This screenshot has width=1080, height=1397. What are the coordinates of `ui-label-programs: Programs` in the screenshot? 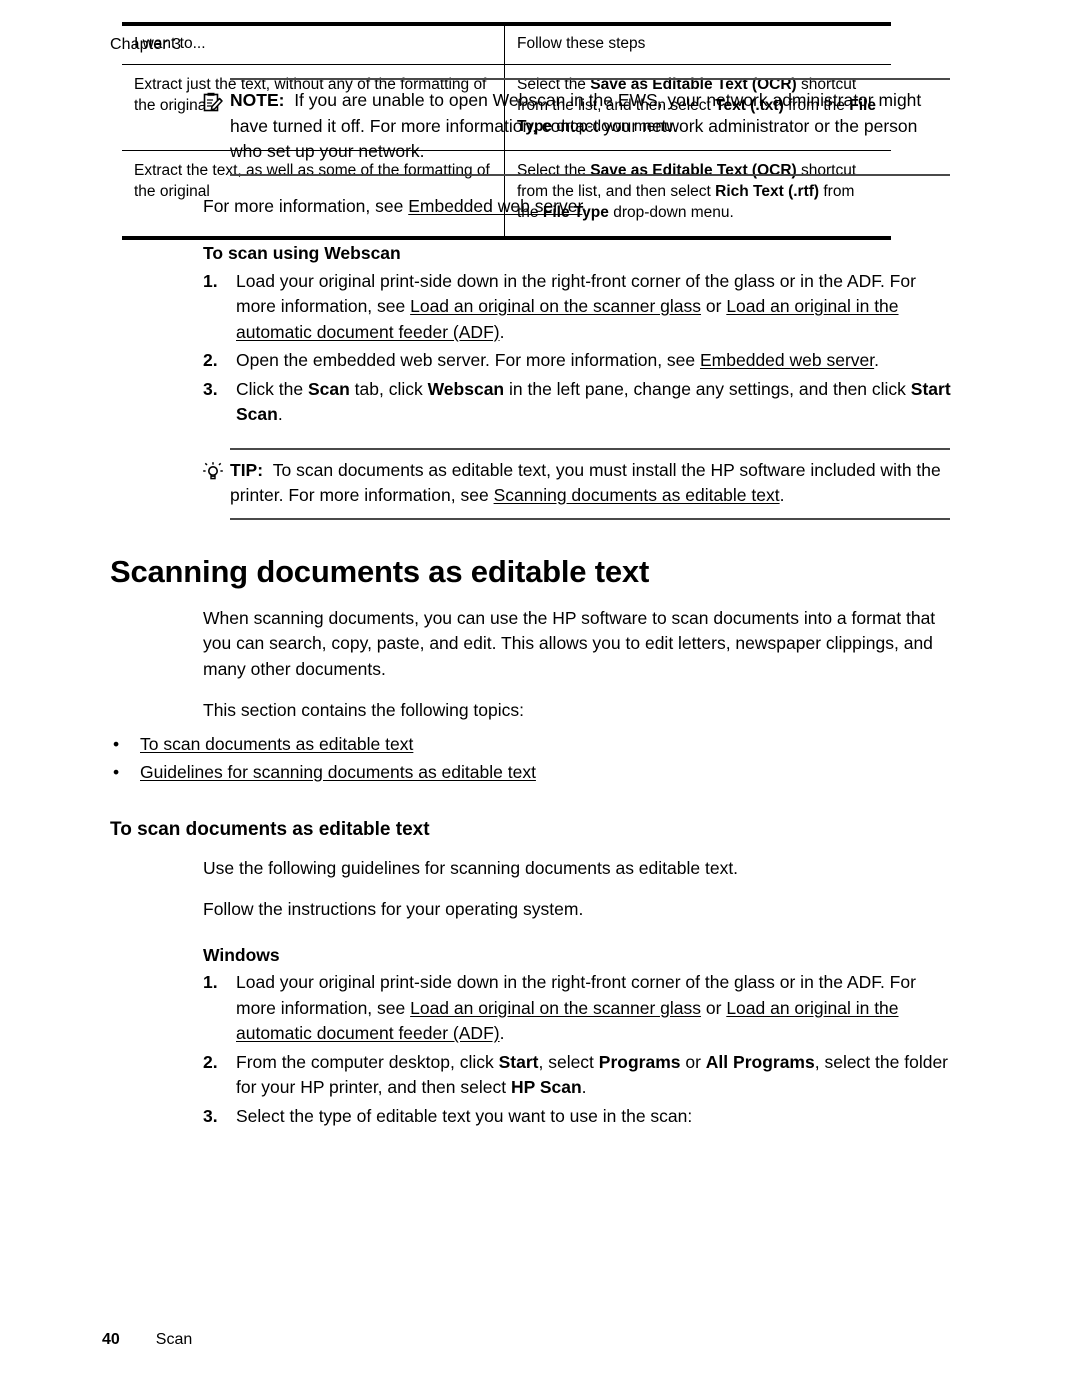 It's located at (639, 1061).